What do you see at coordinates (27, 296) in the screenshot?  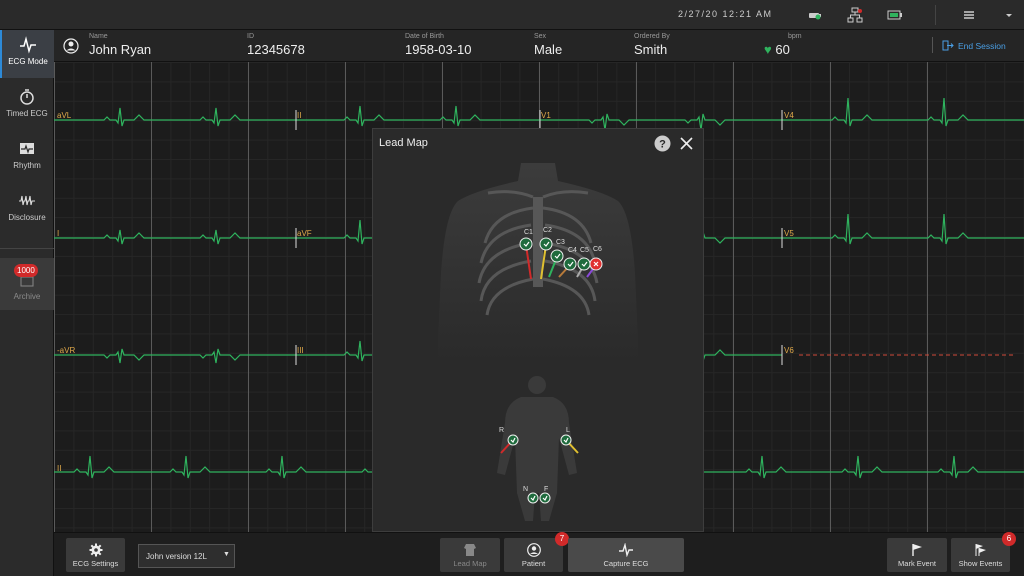 I see `sidebar-item-label: Archive` at bounding box center [27, 296].